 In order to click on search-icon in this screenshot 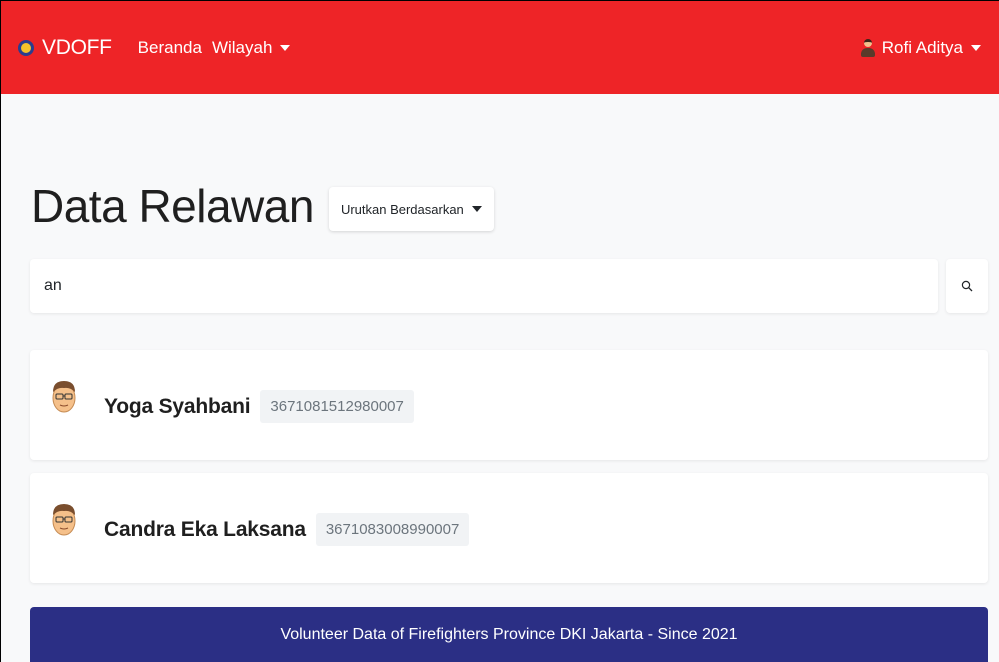, I will do `click(967, 286)`.